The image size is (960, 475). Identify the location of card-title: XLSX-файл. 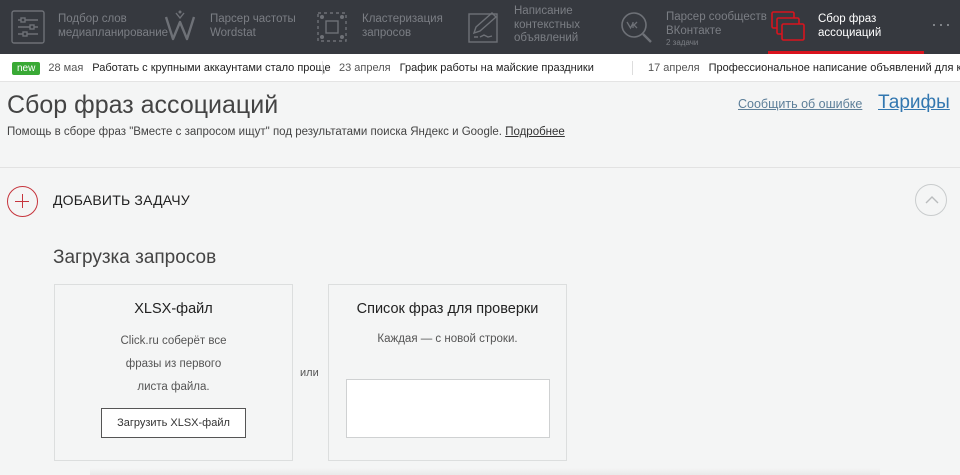
(173, 309).